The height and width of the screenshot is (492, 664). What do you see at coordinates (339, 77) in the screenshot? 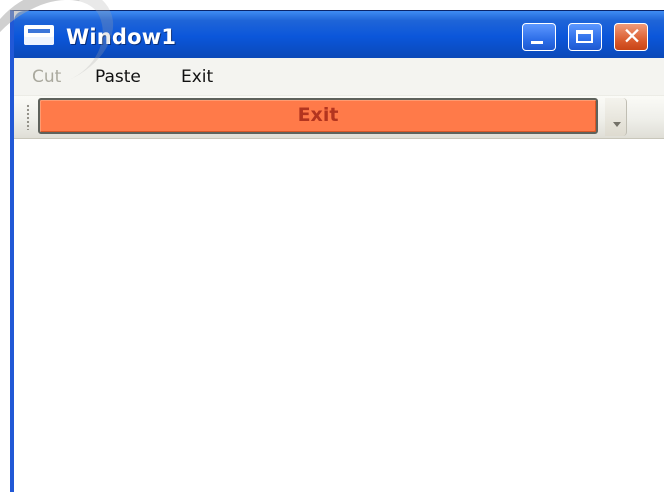
I see `menu-bar: Cut Paste Exit` at bounding box center [339, 77].